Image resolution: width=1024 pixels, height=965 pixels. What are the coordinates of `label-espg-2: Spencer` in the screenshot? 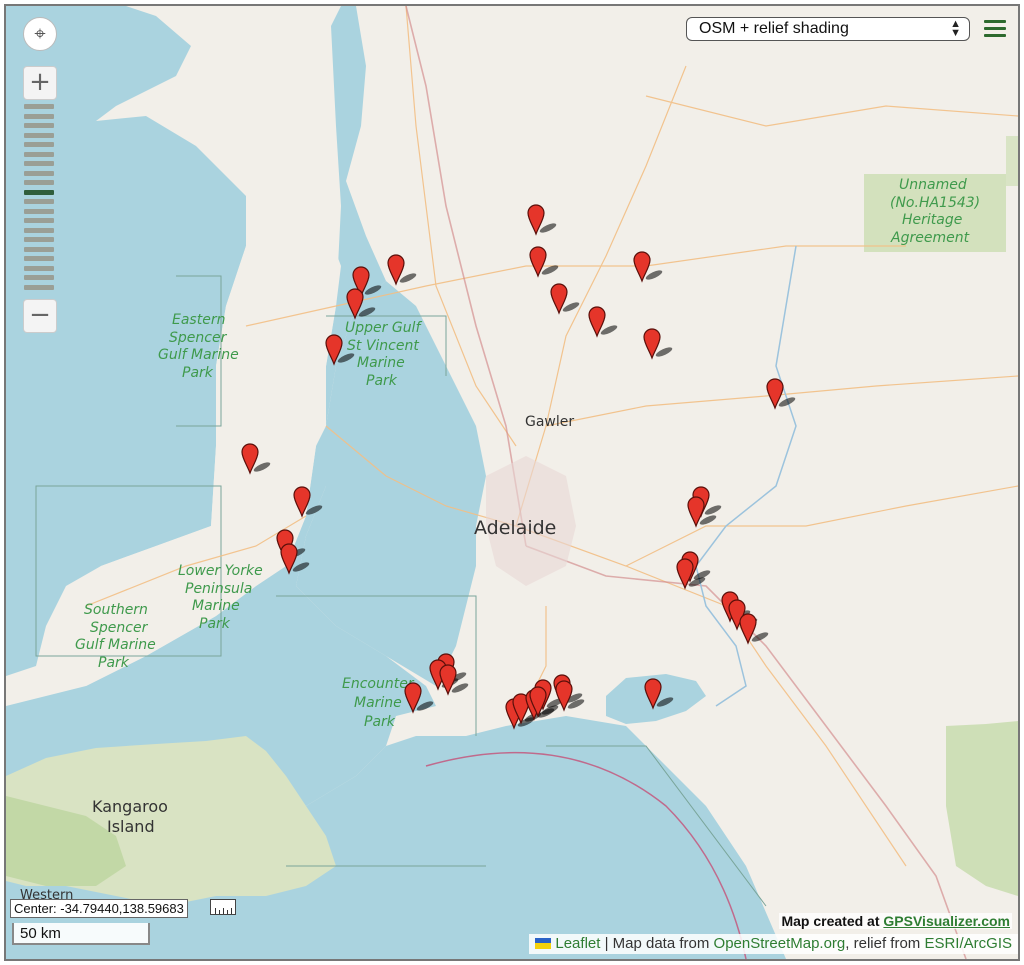 It's located at (198, 338).